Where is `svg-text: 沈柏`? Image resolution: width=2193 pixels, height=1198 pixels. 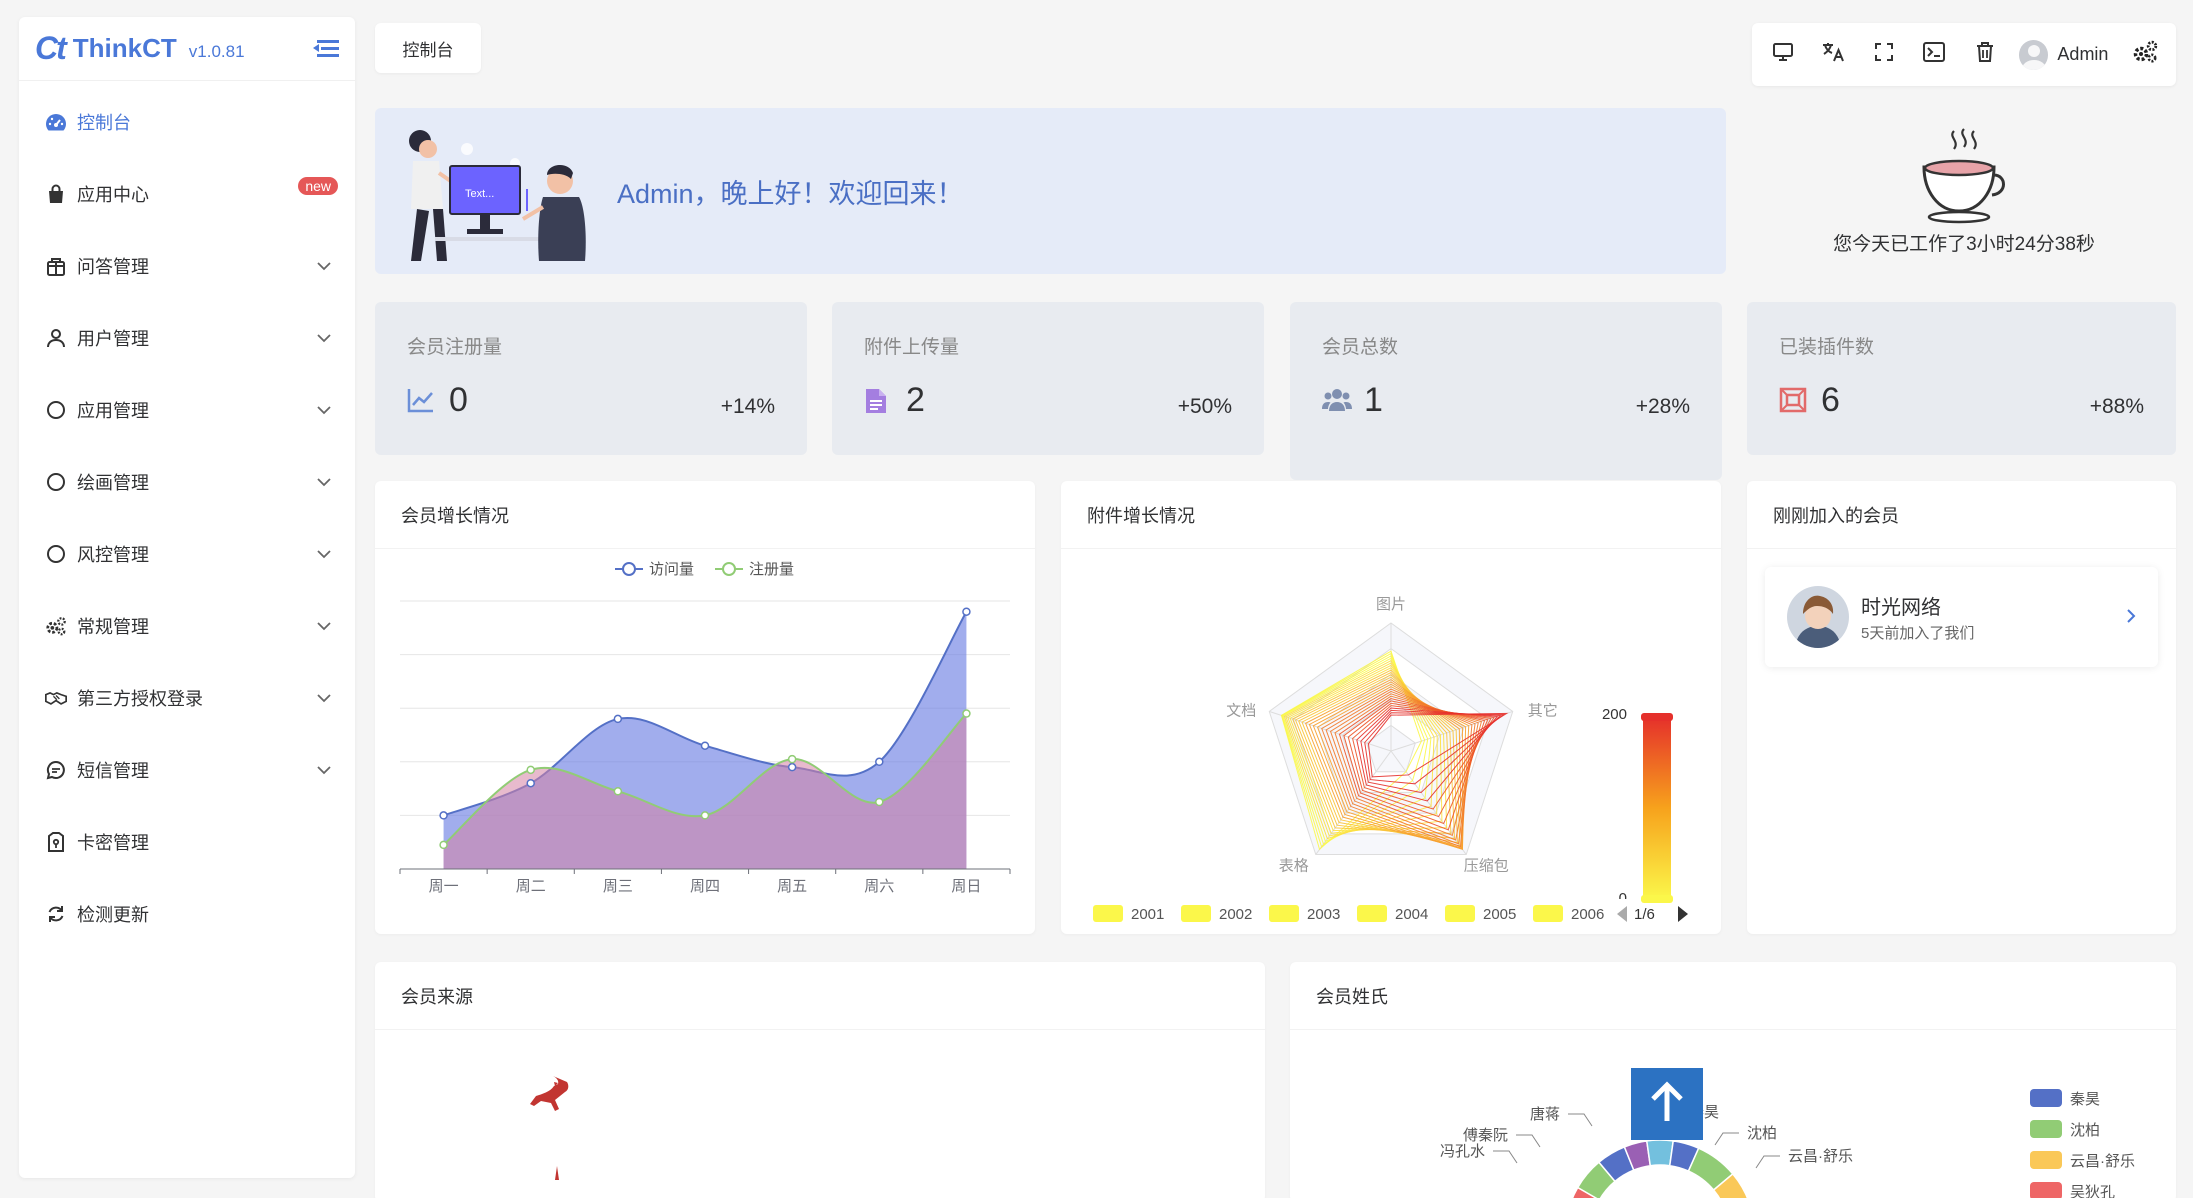 svg-text: 沈柏 is located at coordinates (1762, 1133).